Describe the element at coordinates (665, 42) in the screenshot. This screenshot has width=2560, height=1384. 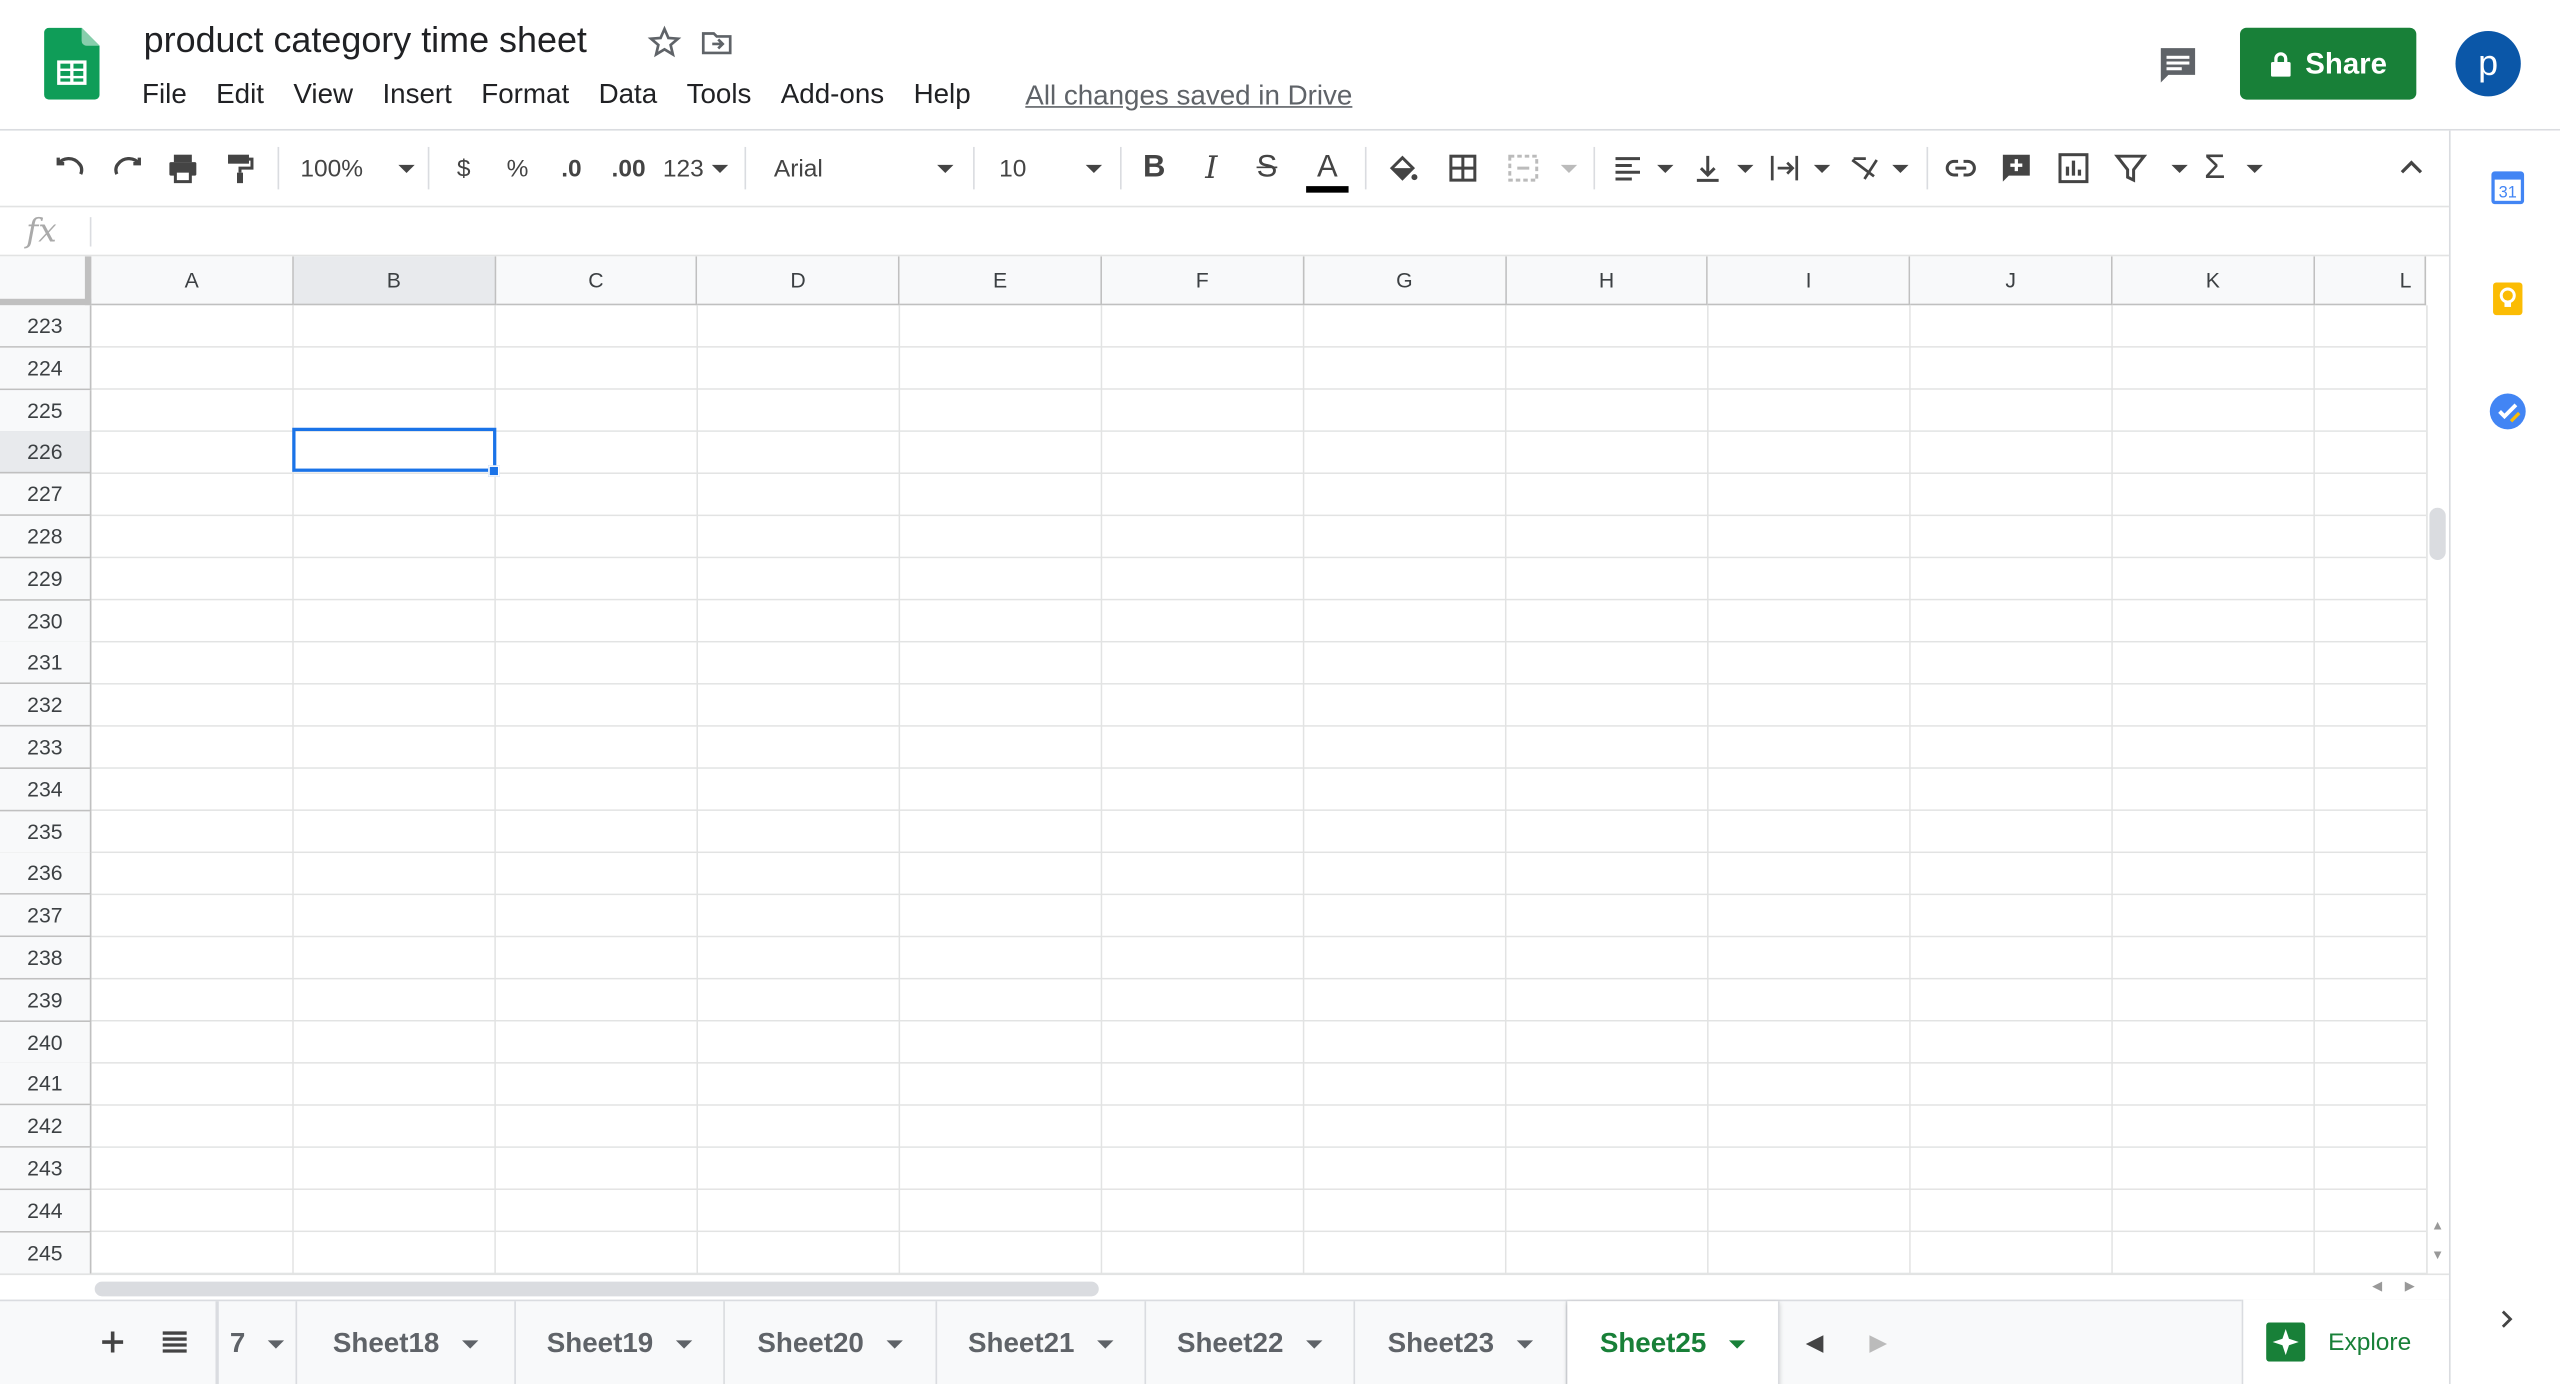
I see `star-icon` at that location.